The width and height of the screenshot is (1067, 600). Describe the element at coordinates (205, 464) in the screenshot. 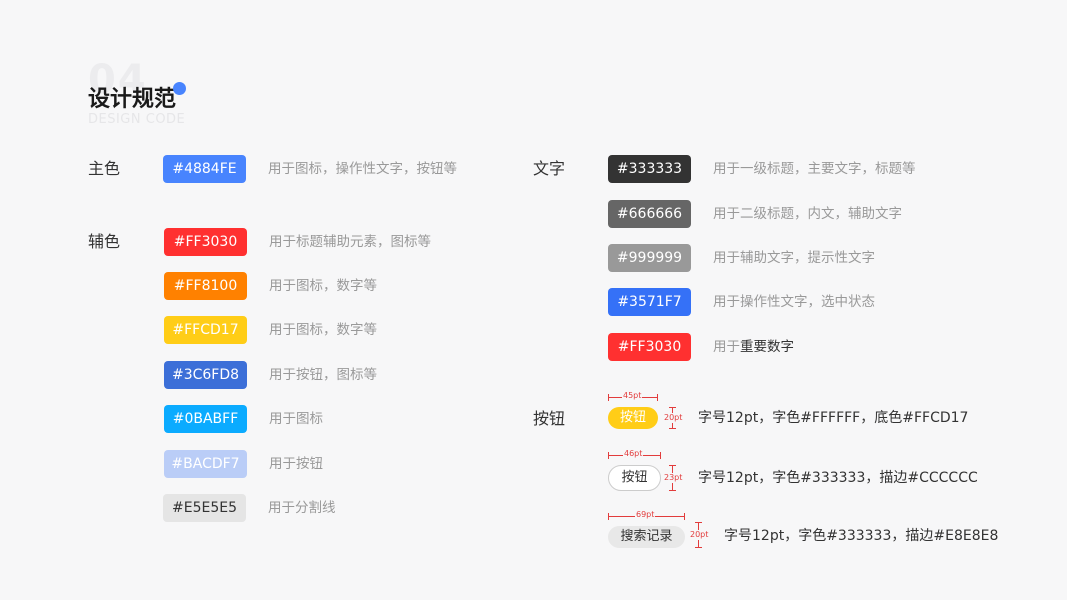

I see `aux-swatch: #BACDF7` at that location.